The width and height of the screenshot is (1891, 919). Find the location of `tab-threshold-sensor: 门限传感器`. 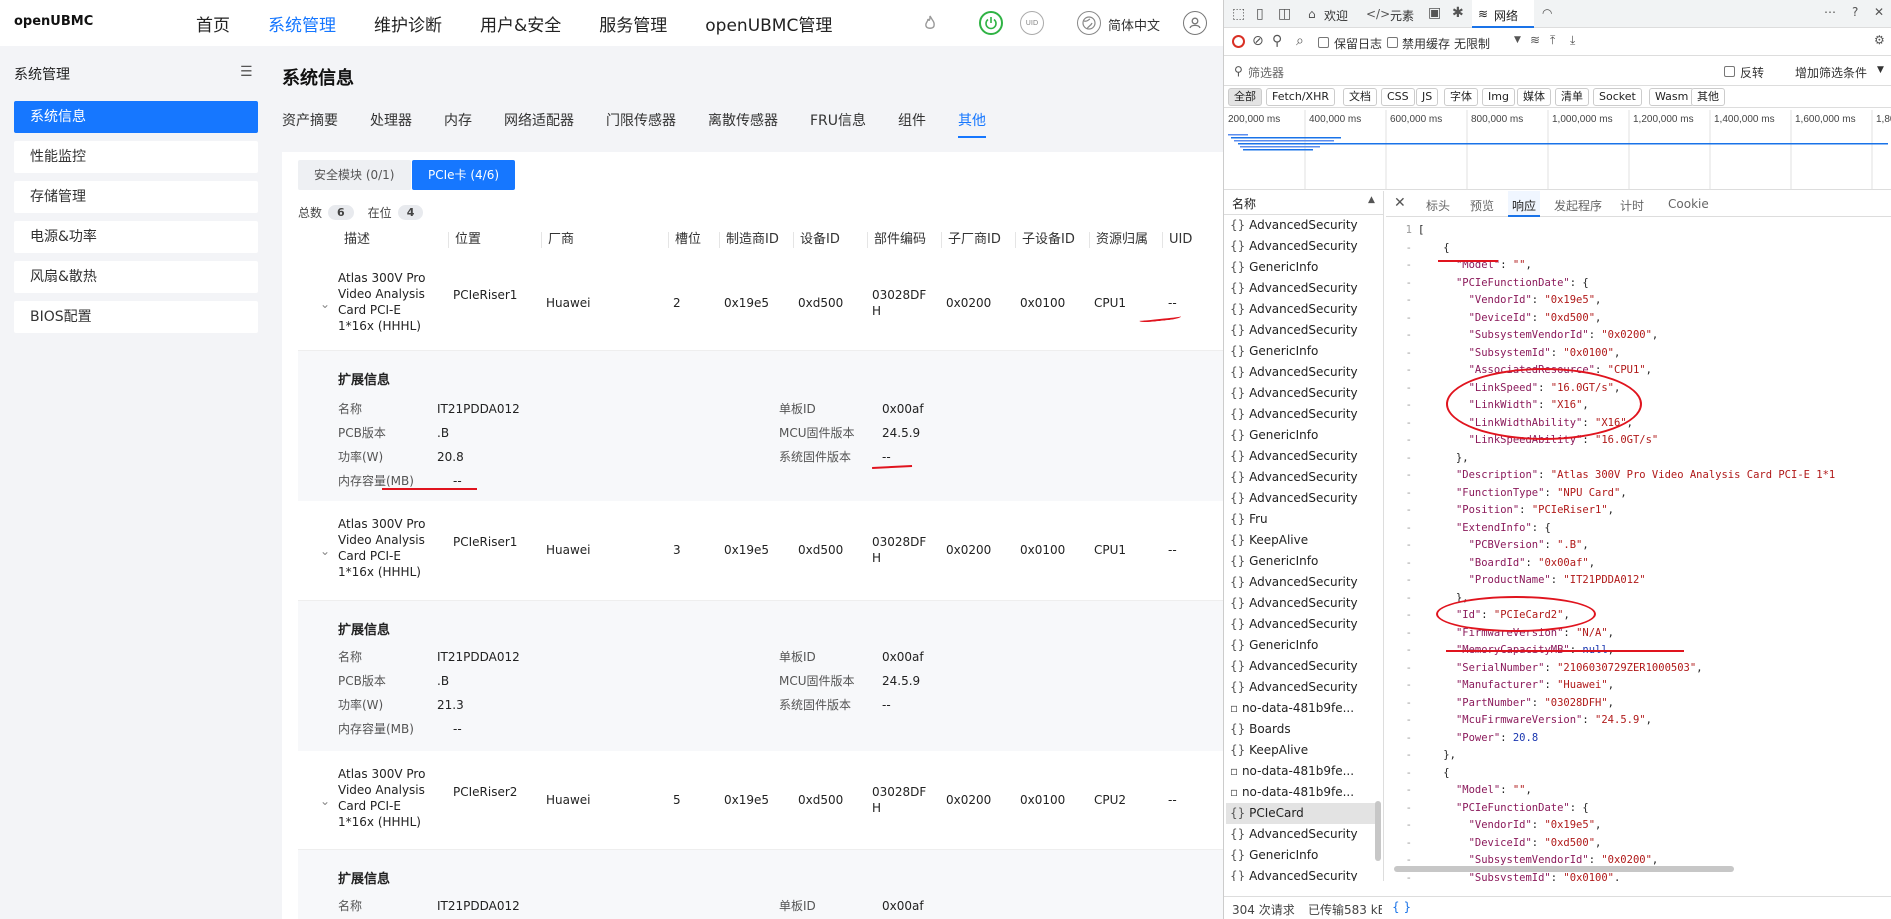

tab-threshold-sensor: 门限传感器 is located at coordinates (641, 124).